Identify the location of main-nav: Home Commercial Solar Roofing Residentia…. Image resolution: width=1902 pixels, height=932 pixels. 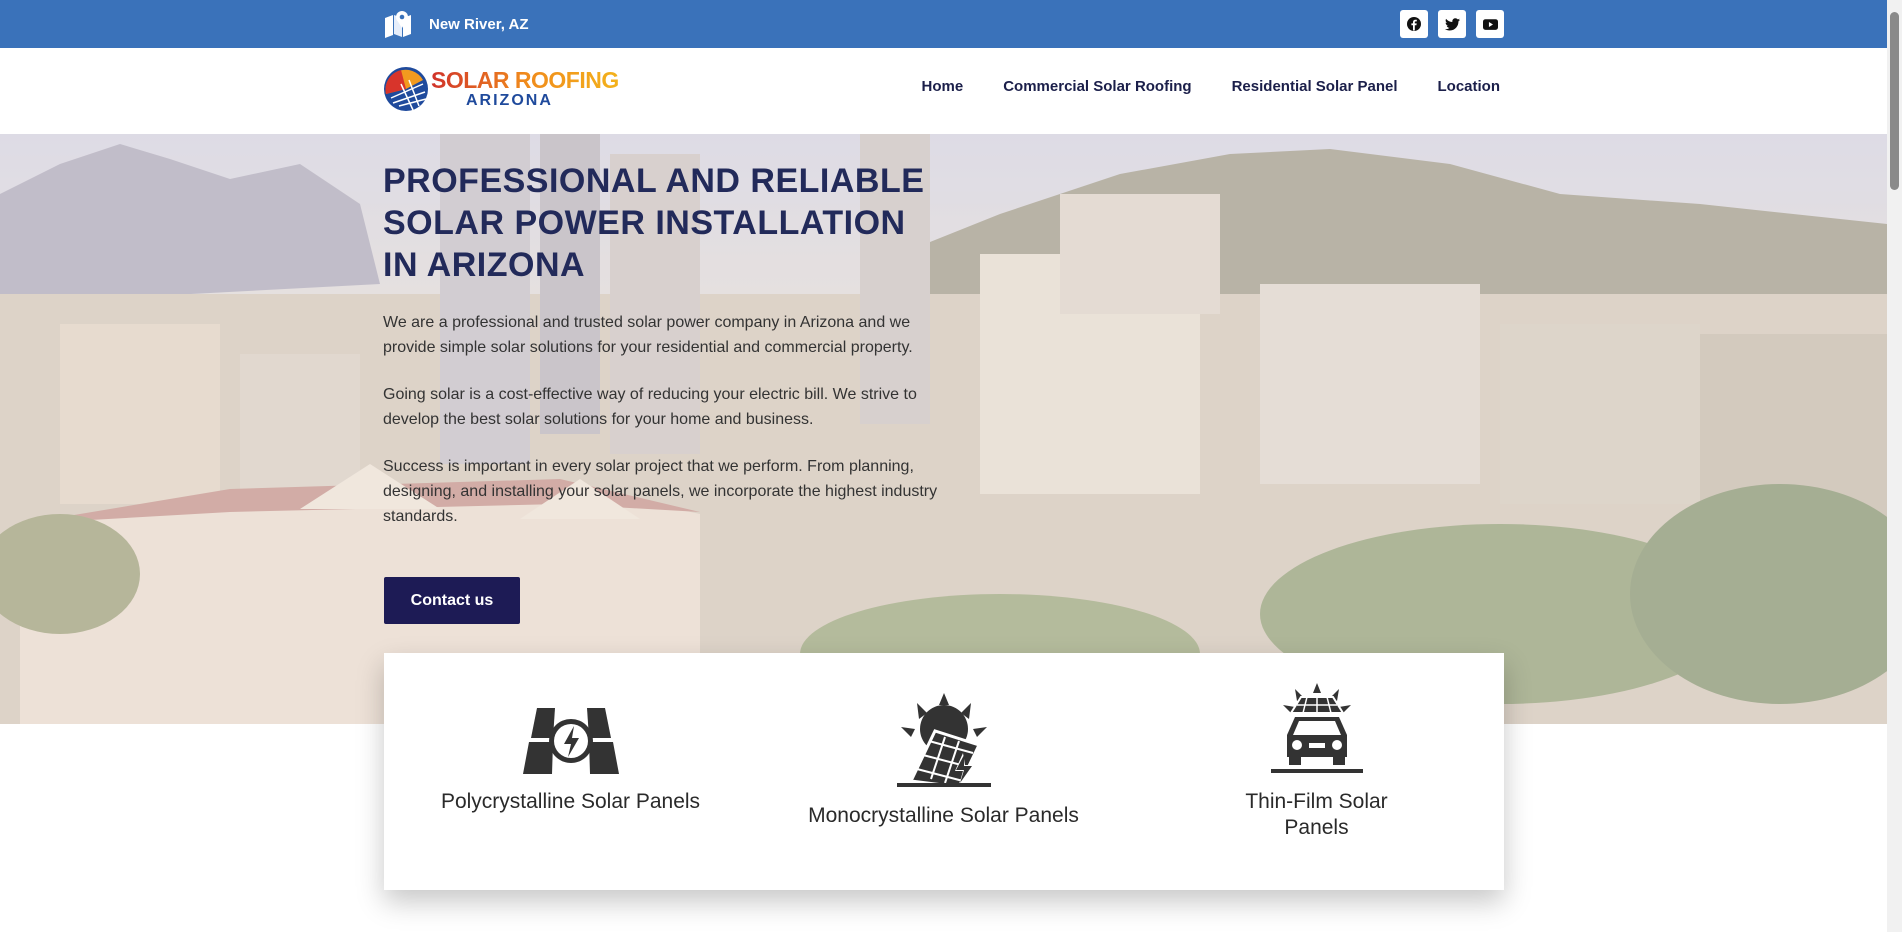
(1191, 86).